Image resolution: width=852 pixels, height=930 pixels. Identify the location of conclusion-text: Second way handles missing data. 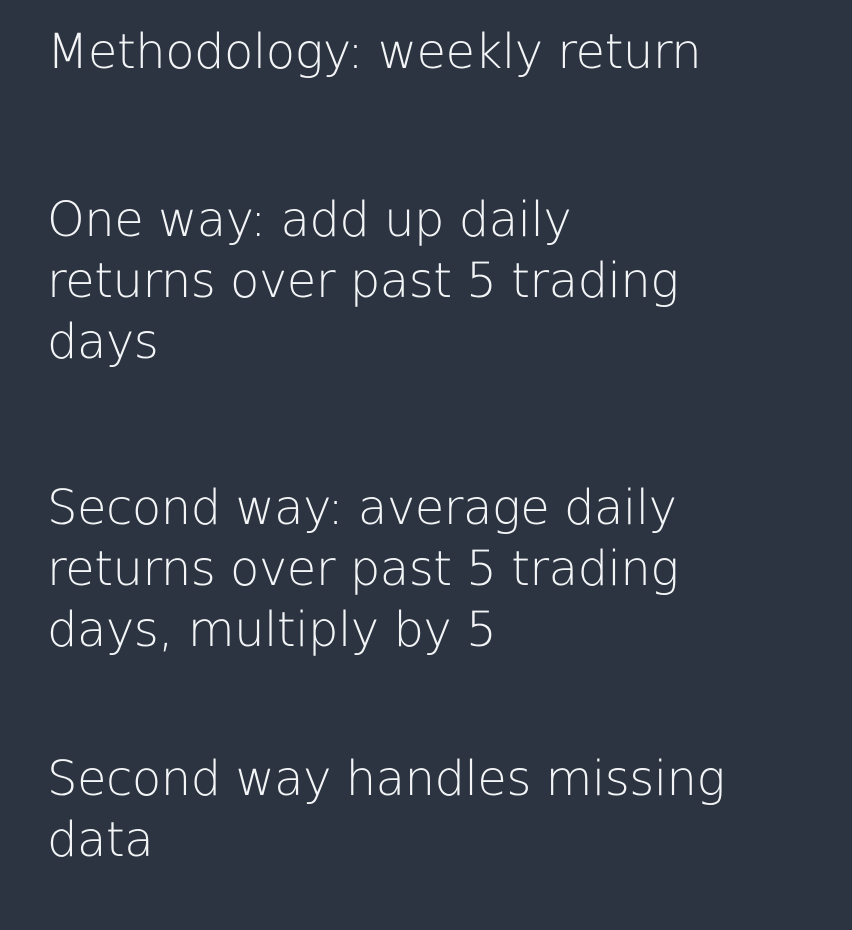
(386, 809).